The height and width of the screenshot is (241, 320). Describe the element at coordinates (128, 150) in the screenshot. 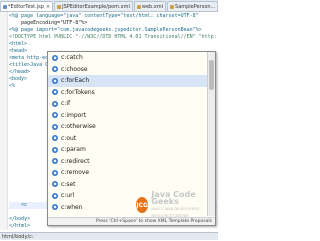

I see `proposal-item: ◆ c:param` at that location.